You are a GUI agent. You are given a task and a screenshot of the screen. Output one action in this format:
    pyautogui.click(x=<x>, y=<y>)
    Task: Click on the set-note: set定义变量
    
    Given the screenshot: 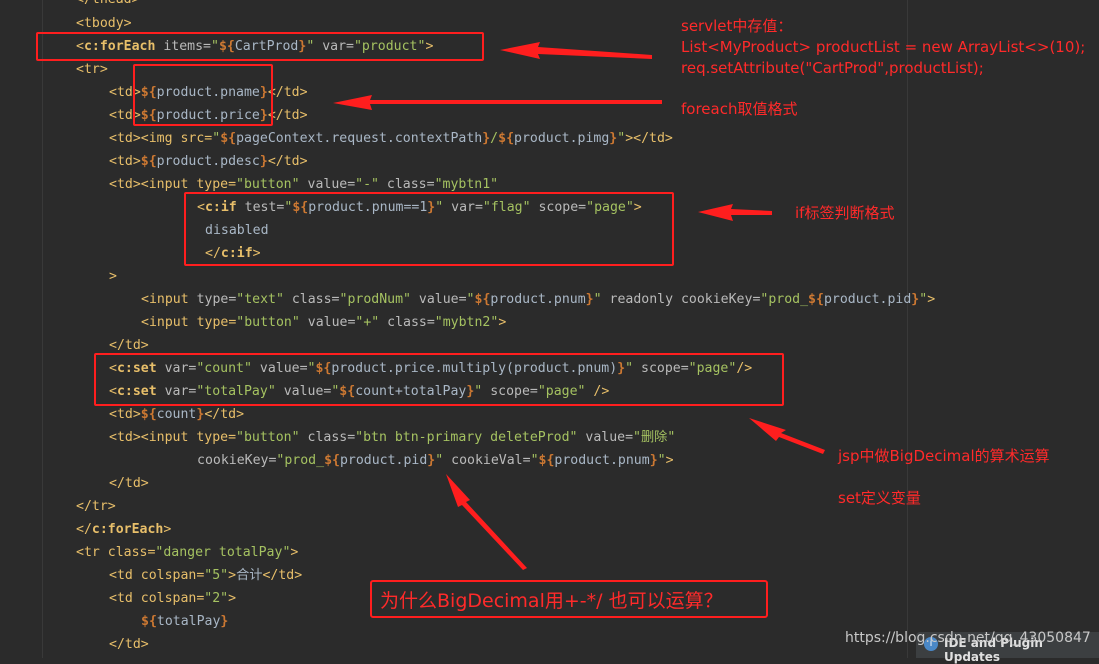 What is the action you would take?
    pyautogui.click(x=879, y=498)
    